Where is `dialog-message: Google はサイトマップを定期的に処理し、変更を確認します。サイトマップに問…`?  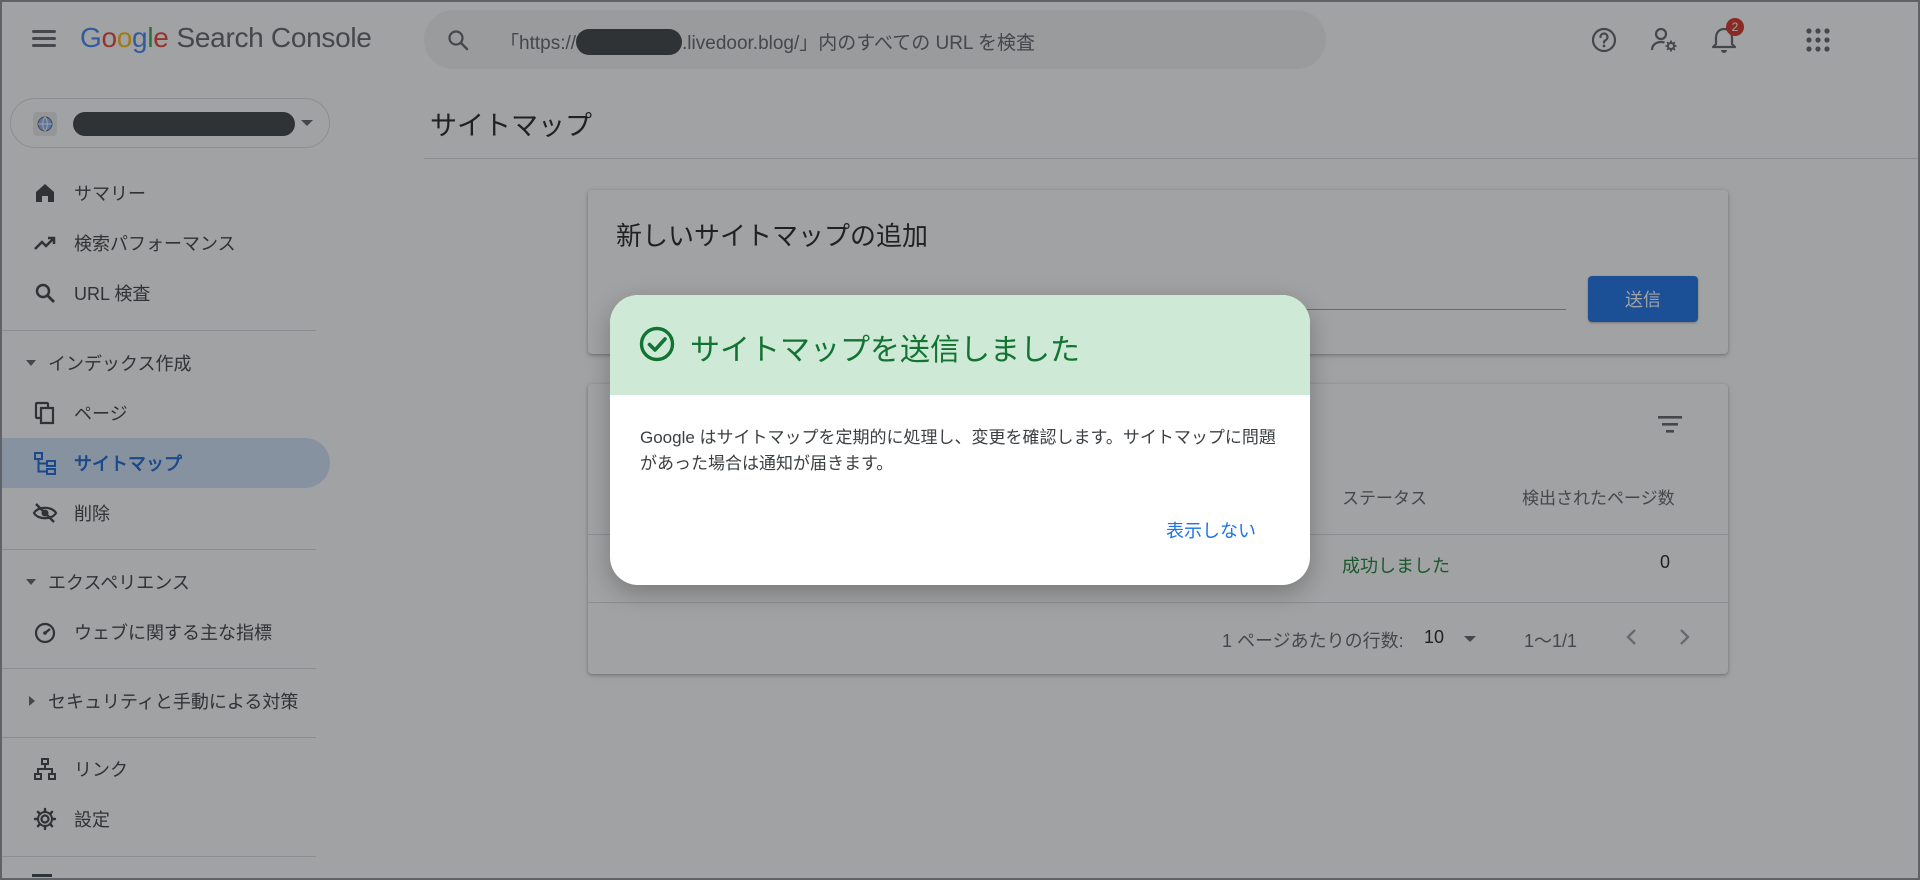
dialog-message: Google はサイトマップを定期的に処理し、変更を確認します。サイトマップに問… is located at coordinates (958, 450).